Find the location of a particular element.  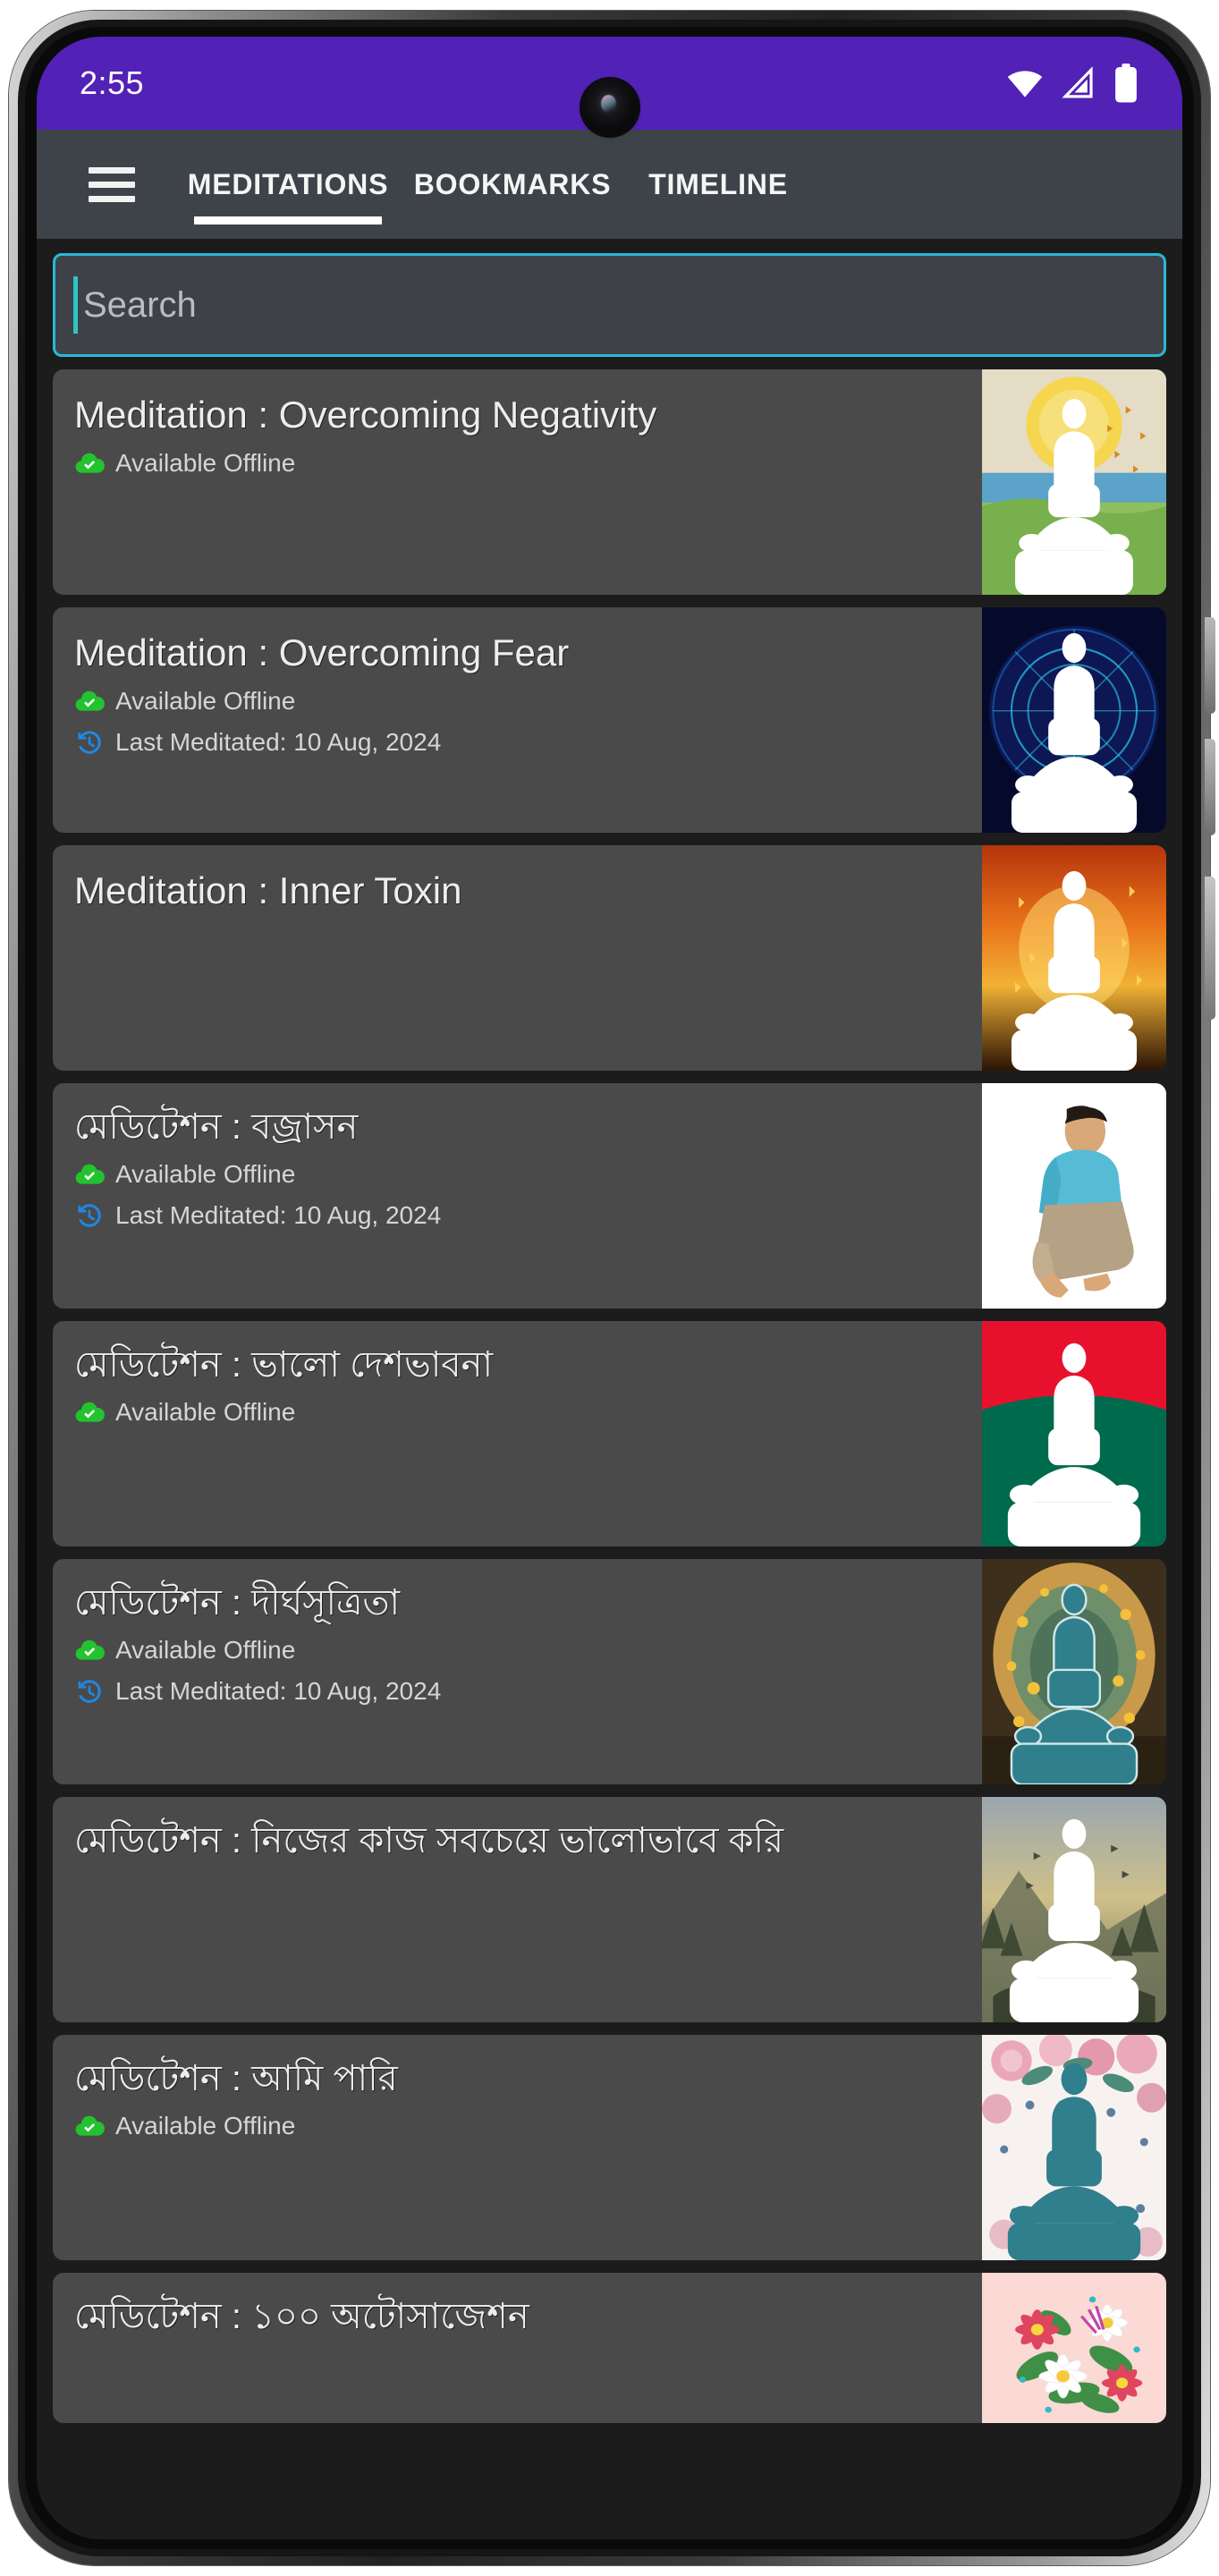

hamburger-menu-icon is located at coordinates (112, 184).